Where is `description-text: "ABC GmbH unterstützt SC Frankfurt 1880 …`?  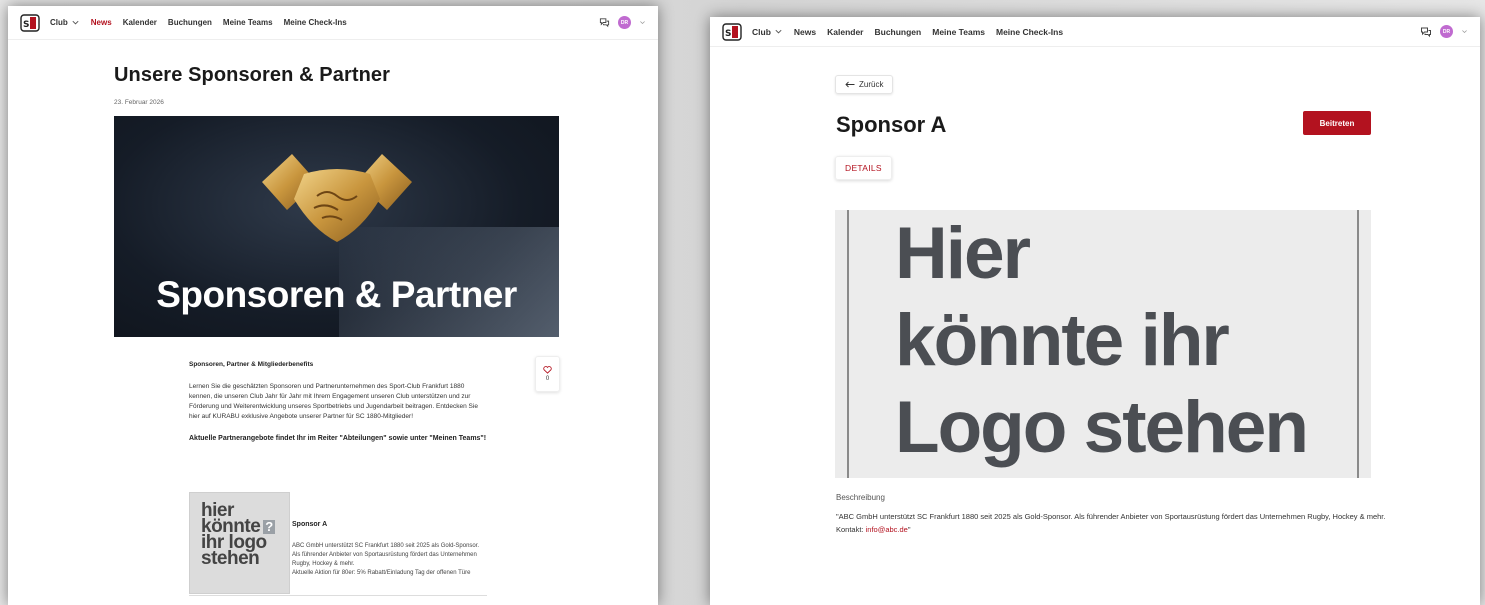 description-text: "ABC GmbH unterstützt SC Frankfurt 1880 … is located at coordinates (1116, 523).